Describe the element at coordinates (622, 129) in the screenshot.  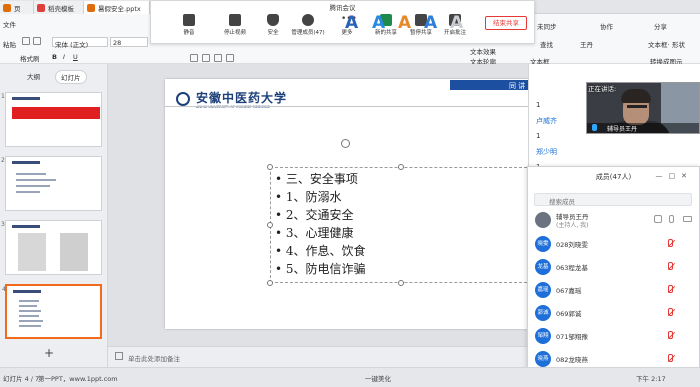
I see `video-speaker-name: 辅导员王丹` at that location.